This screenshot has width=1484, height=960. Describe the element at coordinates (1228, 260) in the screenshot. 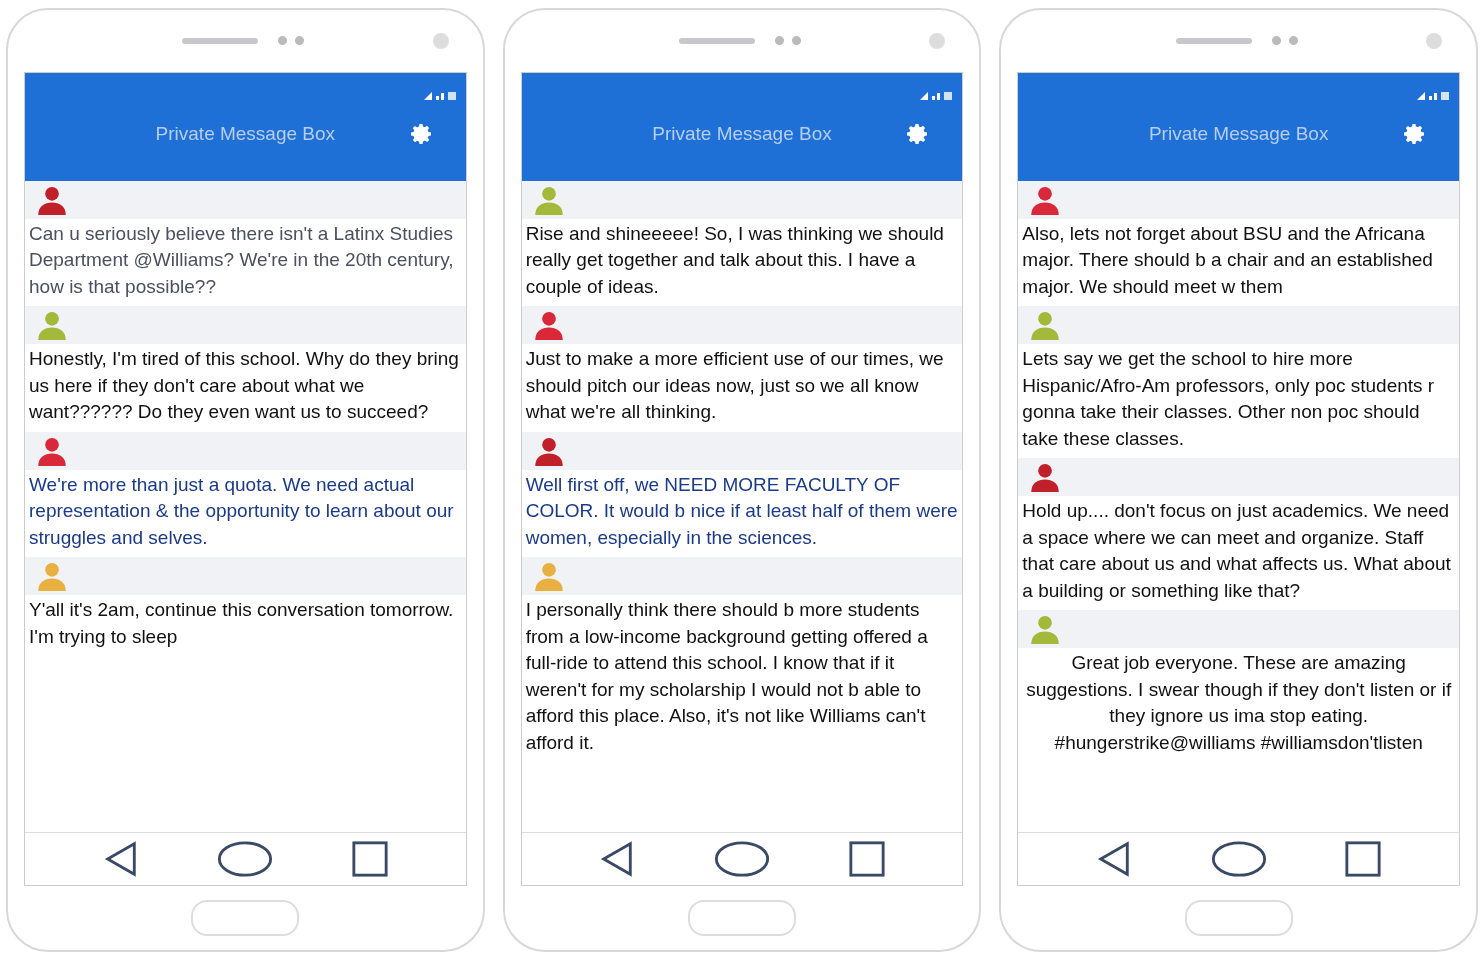

I see `message-text: Also, lets not forget about BSU and the Africana major. There should b a chair and an established major. We should meet w them` at that location.